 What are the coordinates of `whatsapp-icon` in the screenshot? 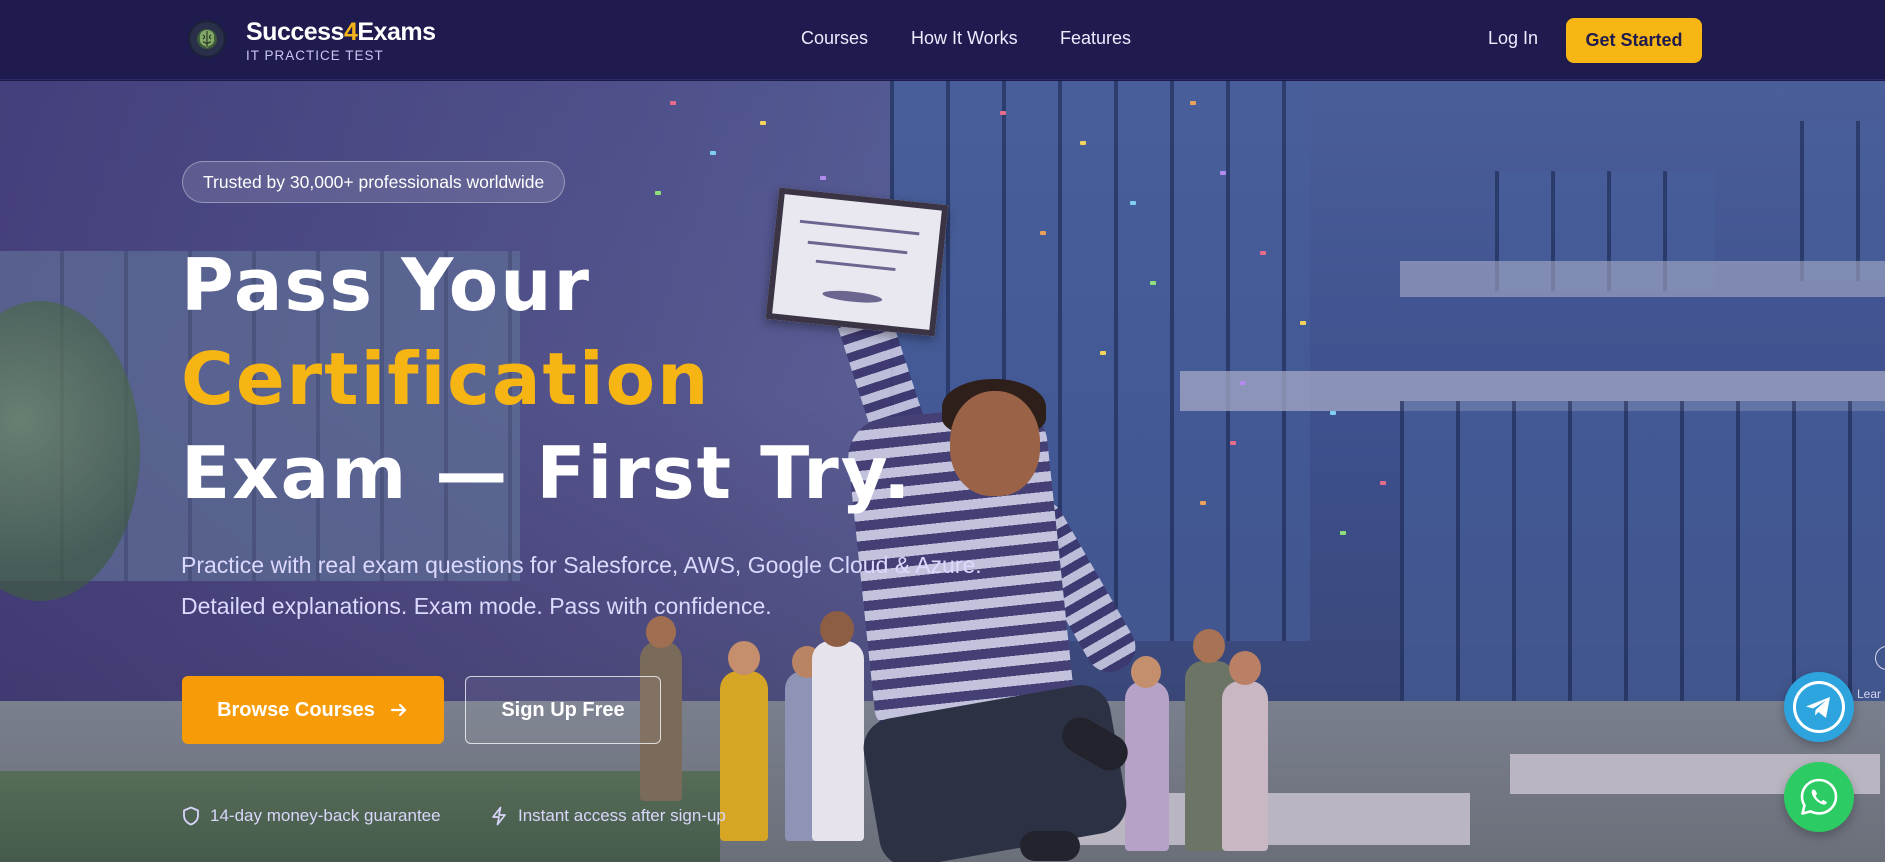 It's located at (1819, 796).